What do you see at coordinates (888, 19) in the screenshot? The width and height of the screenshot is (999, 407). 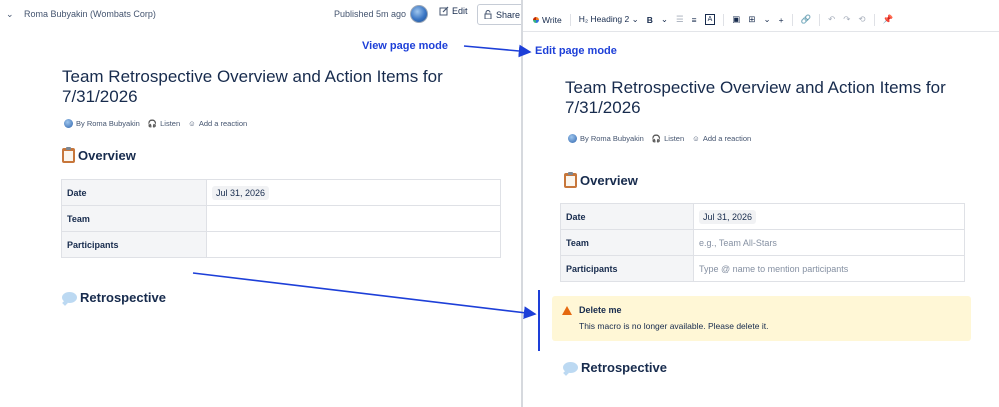 I see `pin-icon: 📌` at bounding box center [888, 19].